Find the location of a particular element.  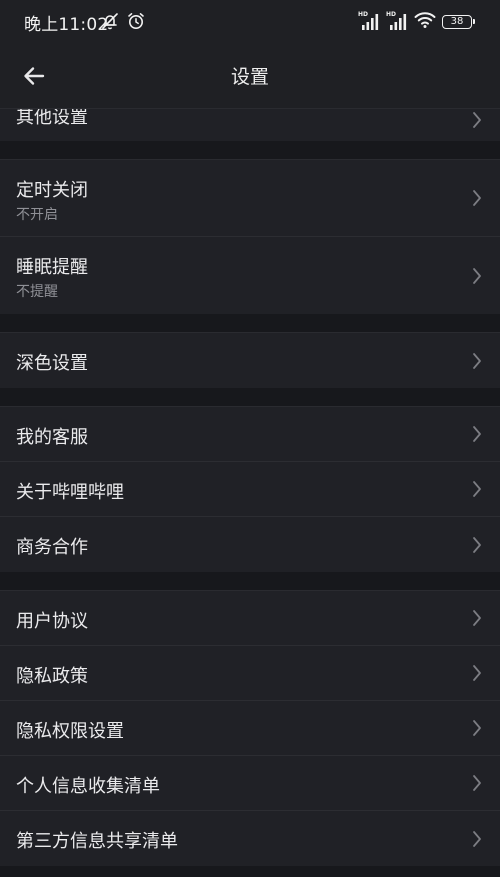

settings-item-label: 隐私权限设置 is located at coordinates (70, 731).